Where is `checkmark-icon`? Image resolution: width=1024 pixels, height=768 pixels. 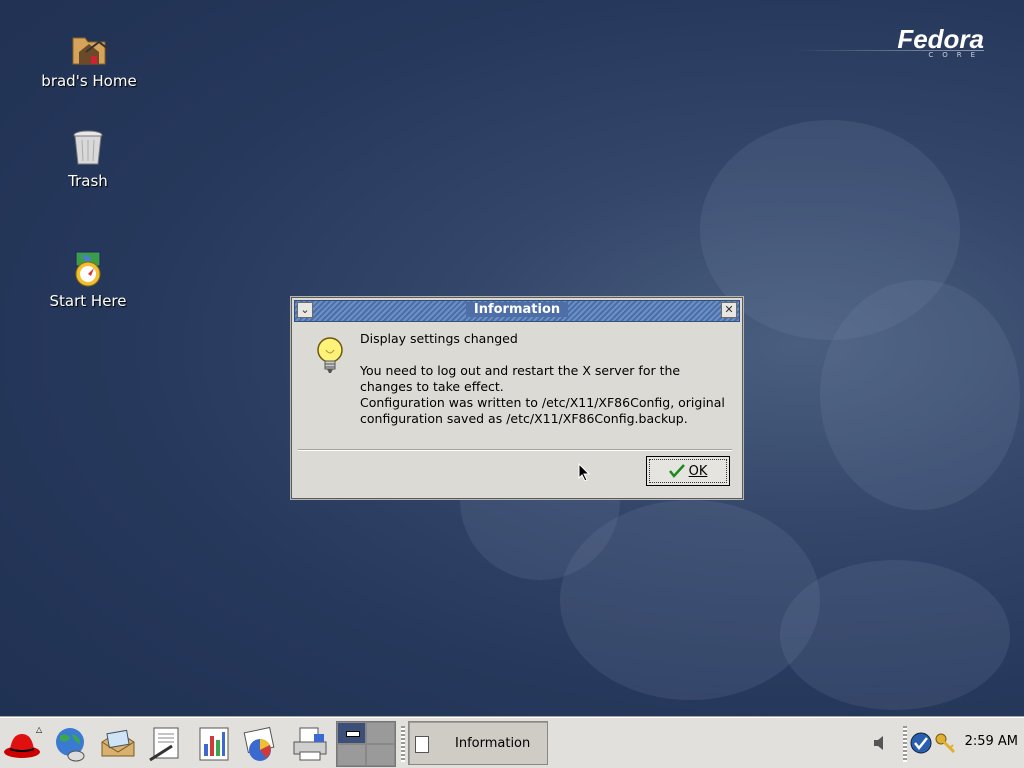
checkmark-icon is located at coordinates (676, 471).